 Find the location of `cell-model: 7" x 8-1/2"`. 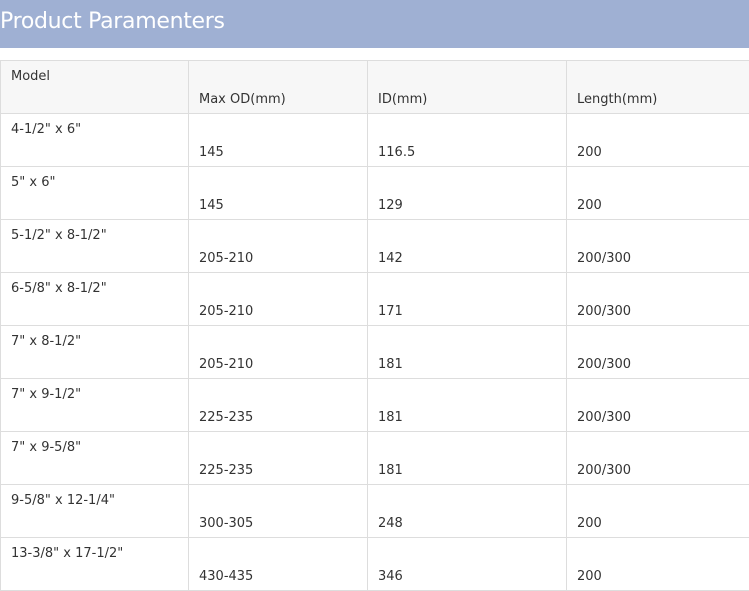

cell-model: 7" x 8-1/2" is located at coordinates (94, 352).